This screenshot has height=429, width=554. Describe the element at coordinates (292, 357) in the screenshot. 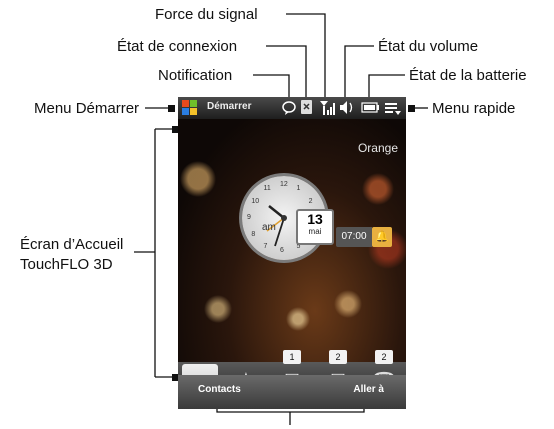

I see `messages-badge: 1` at that location.